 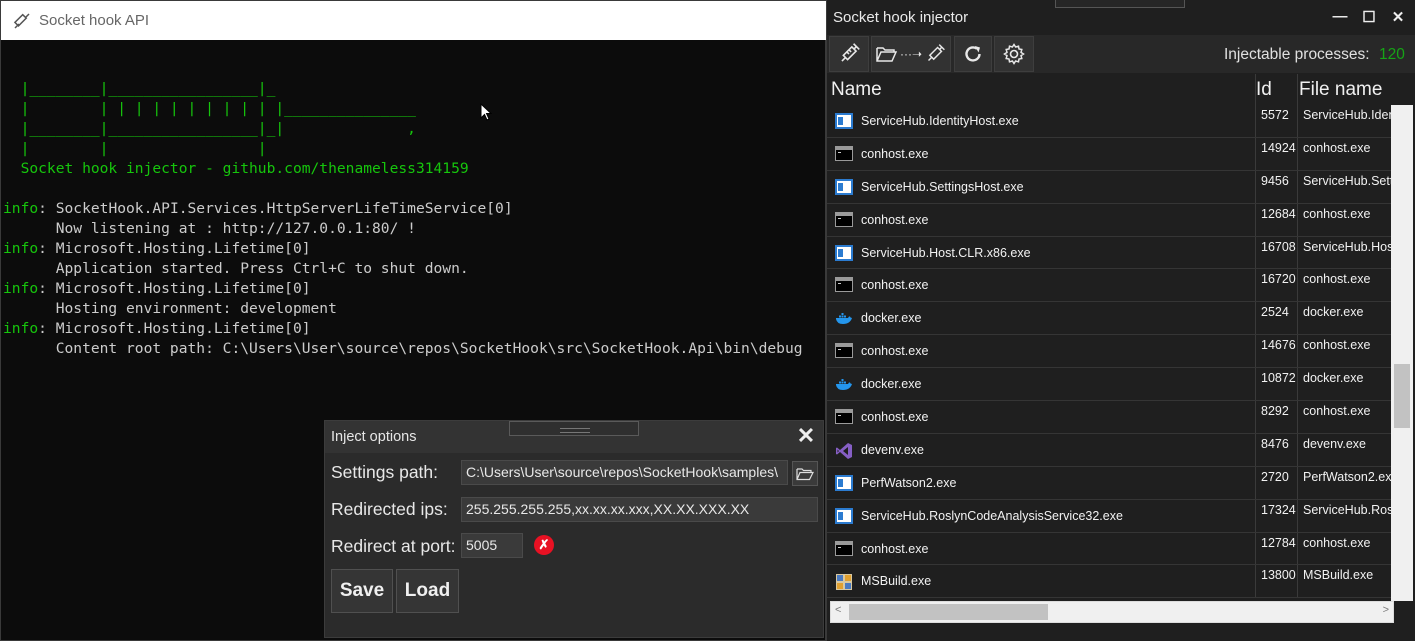 I want to click on horizontal-scrollbar: < >, so click(x=1112, y=612).